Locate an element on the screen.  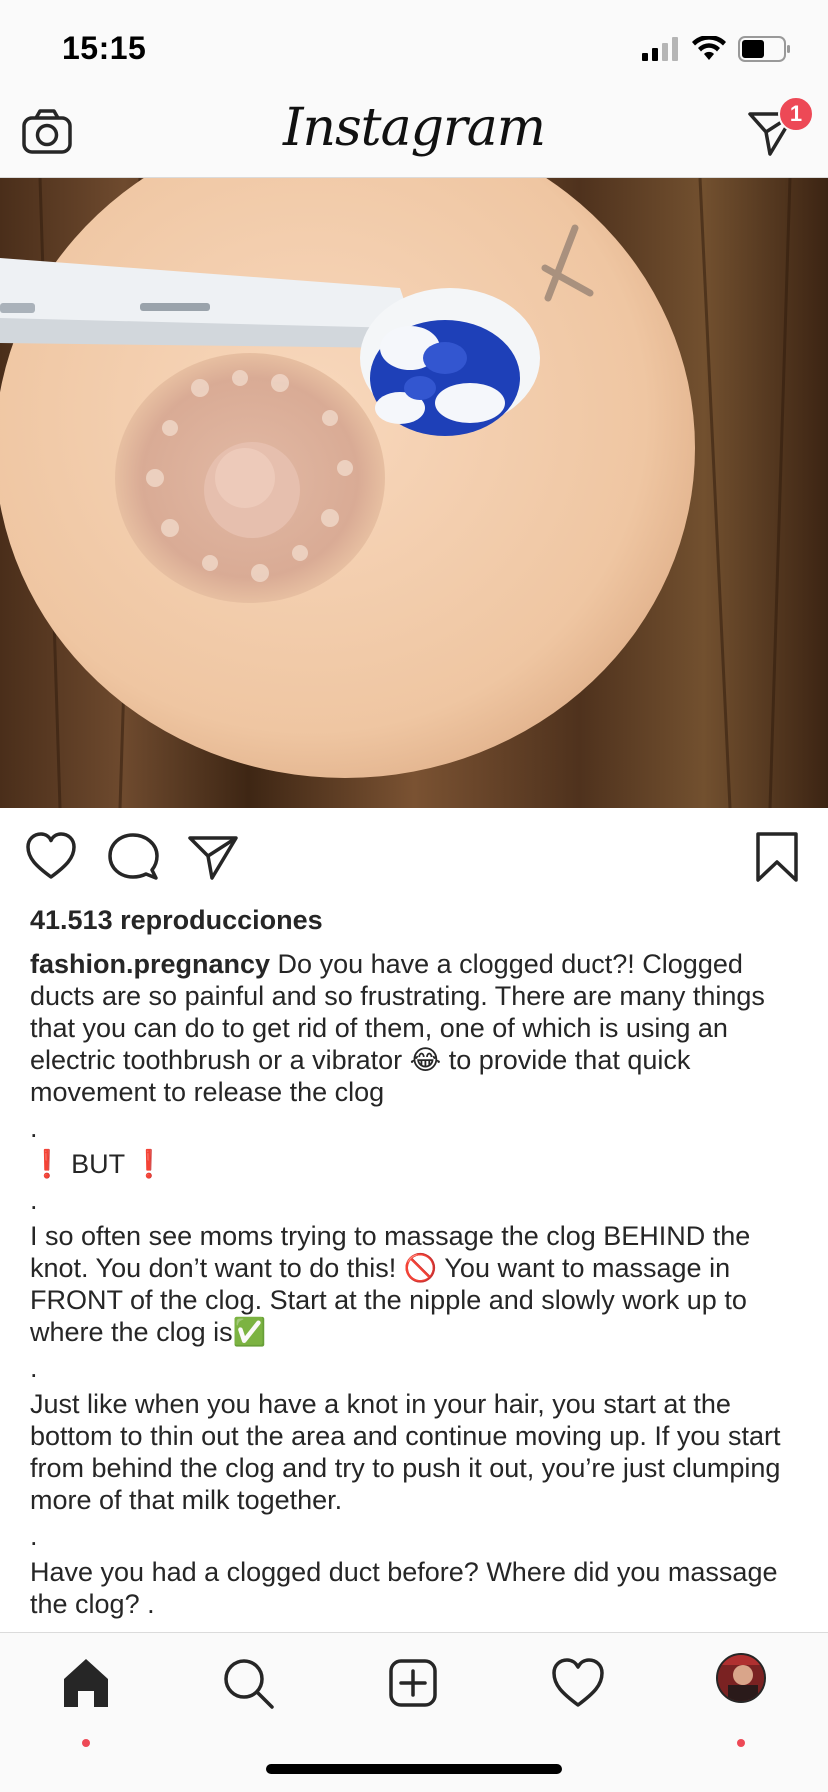
app-header: Instagram 1 is located at coordinates (414, 137).